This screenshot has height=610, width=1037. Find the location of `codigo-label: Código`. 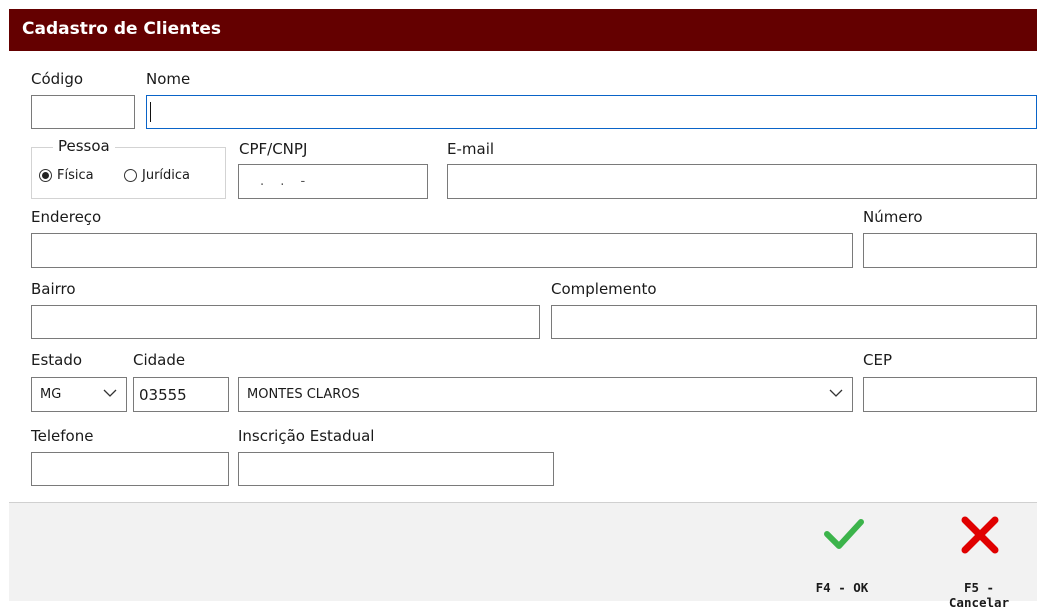

codigo-label: Código is located at coordinates (57, 79).